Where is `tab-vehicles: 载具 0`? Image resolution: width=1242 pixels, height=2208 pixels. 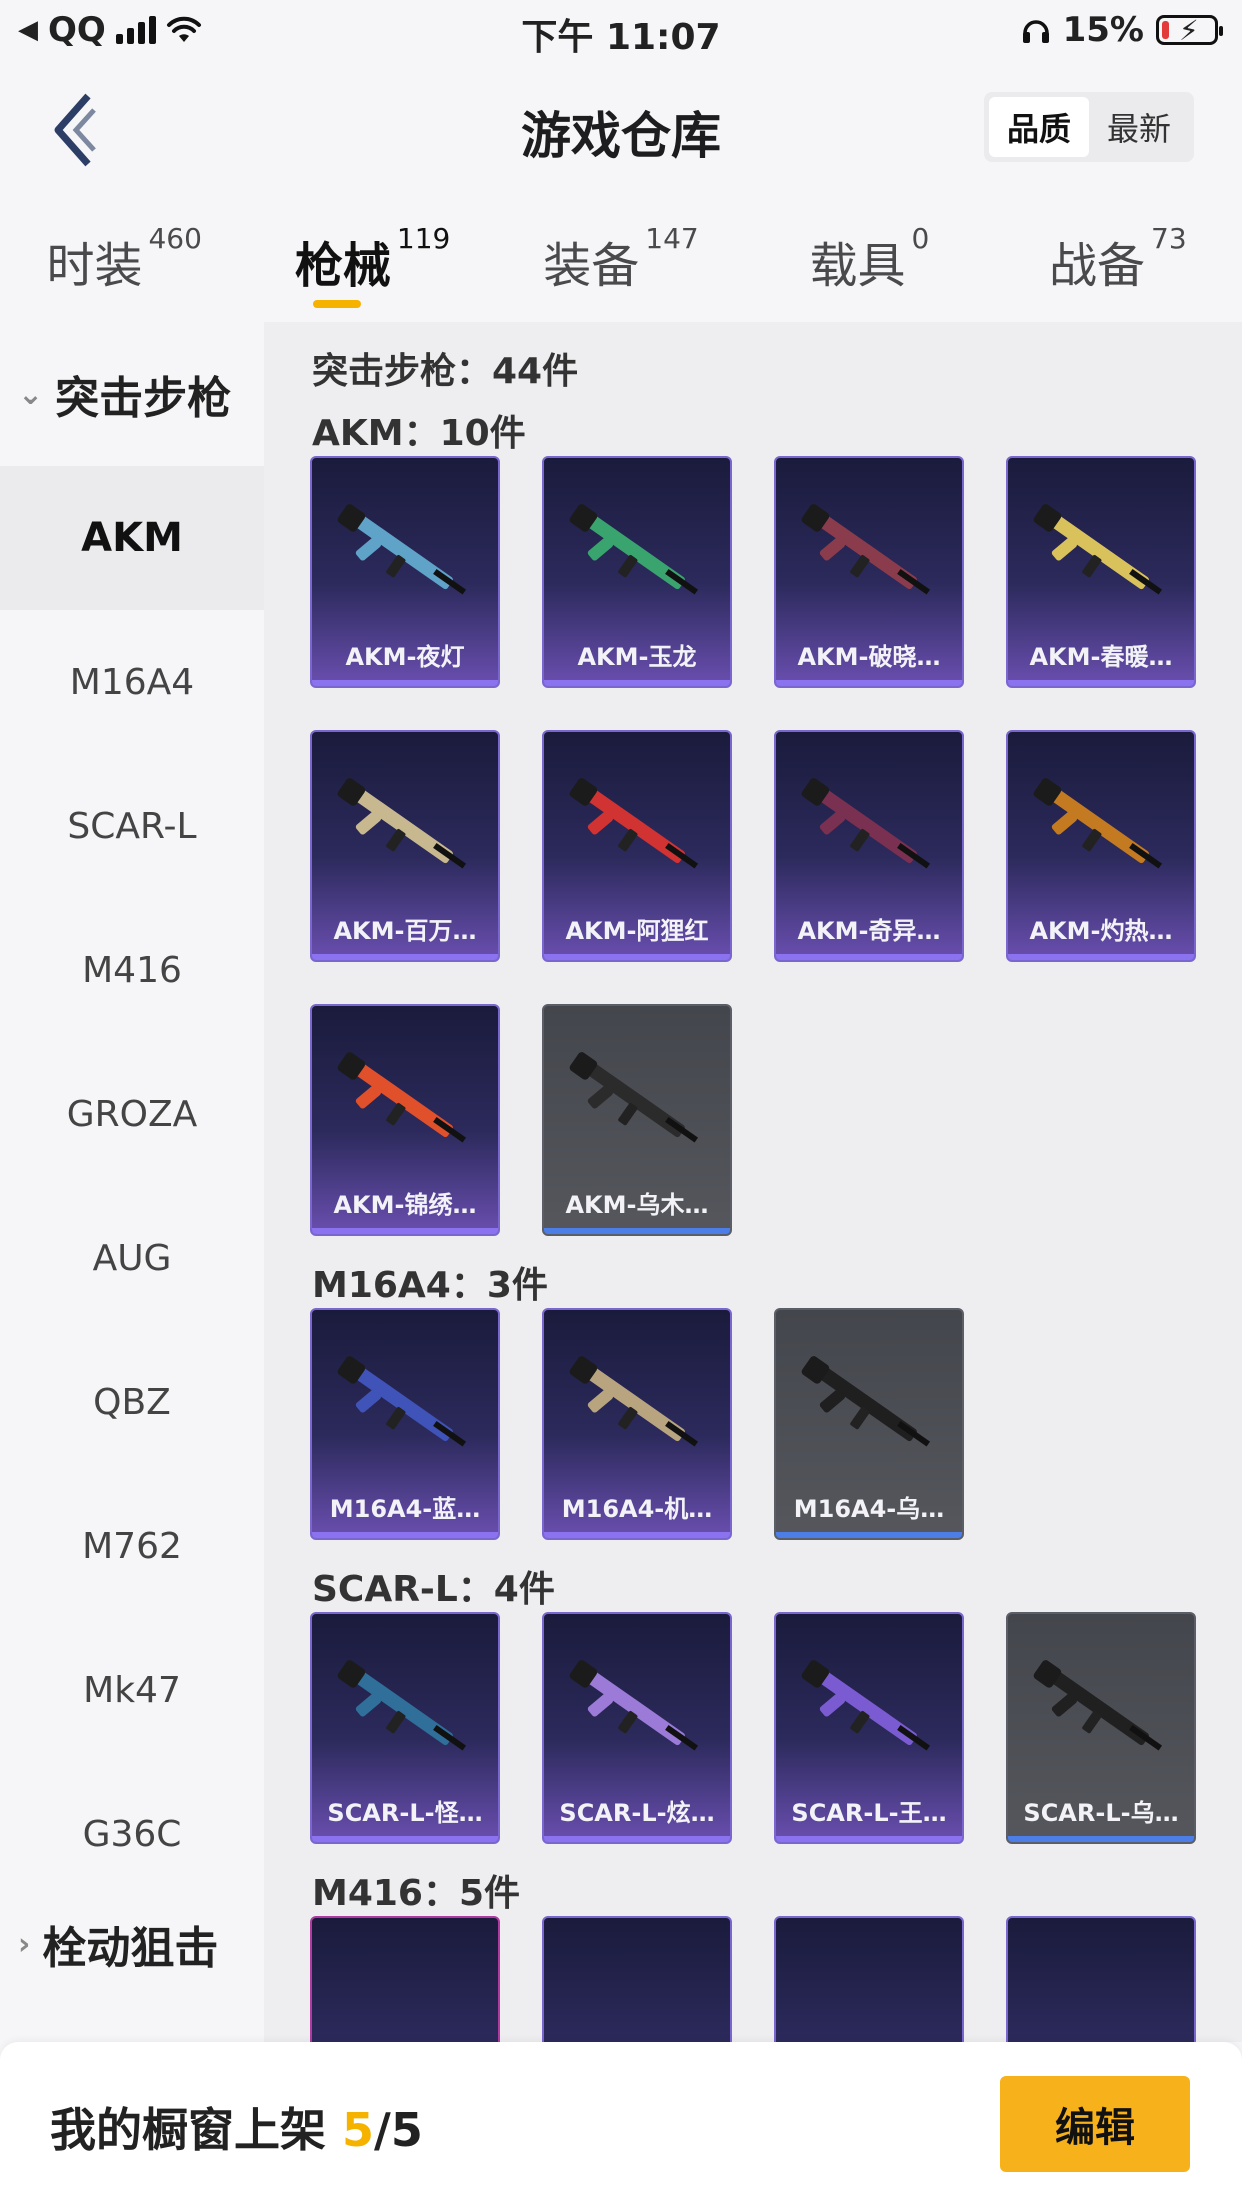 tab-vehicles: 载具 0 is located at coordinates (869, 260).